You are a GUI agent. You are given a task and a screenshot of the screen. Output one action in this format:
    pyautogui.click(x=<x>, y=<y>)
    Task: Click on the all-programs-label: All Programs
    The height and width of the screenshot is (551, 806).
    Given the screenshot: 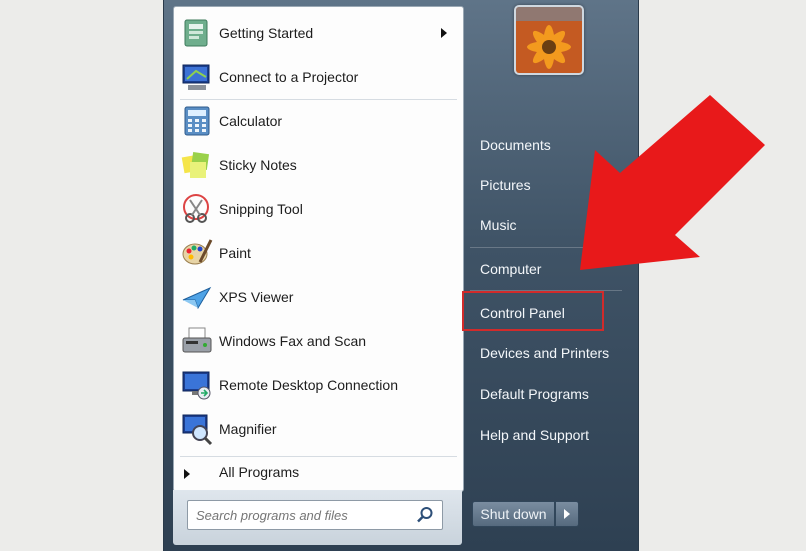 What is the action you would take?
    pyautogui.click(x=259, y=472)
    